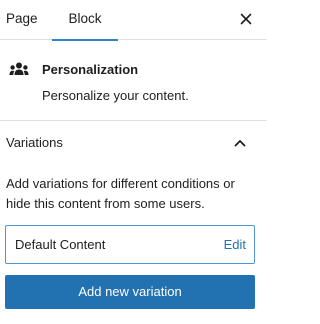 The image size is (320, 324). Describe the element at coordinates (240, 143) in the screenshot. I see `chevron-up-icon` at that location.